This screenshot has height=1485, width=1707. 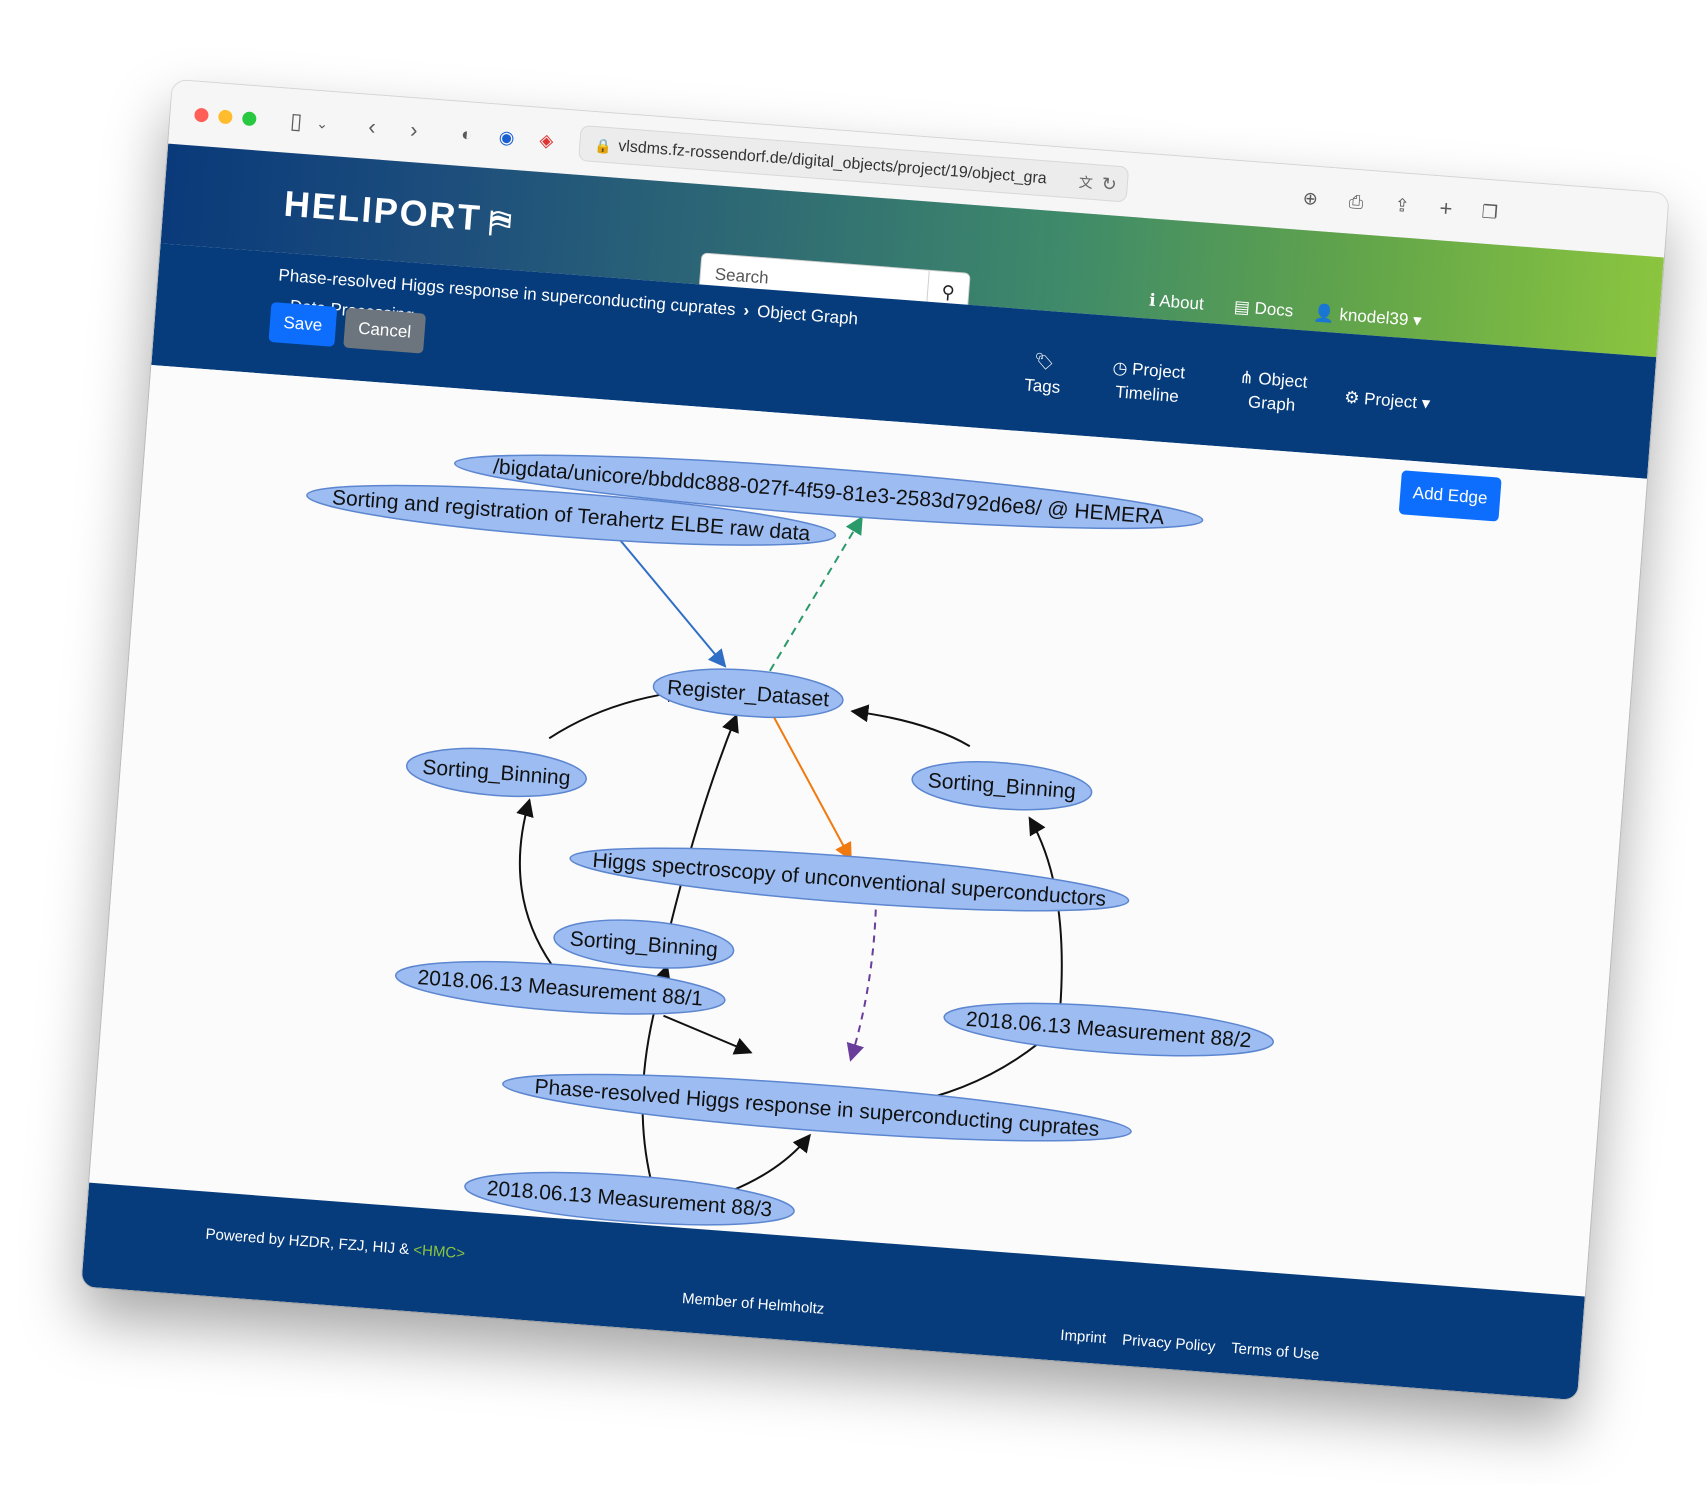 I want to click on nav-project-timeline: ◷ Project Timeline, so click(x=1147, y=382).